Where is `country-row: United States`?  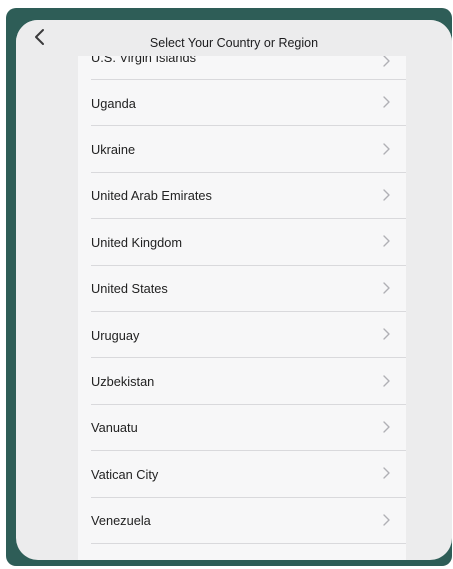 country-row: United States is located at coordinates (242, 289).